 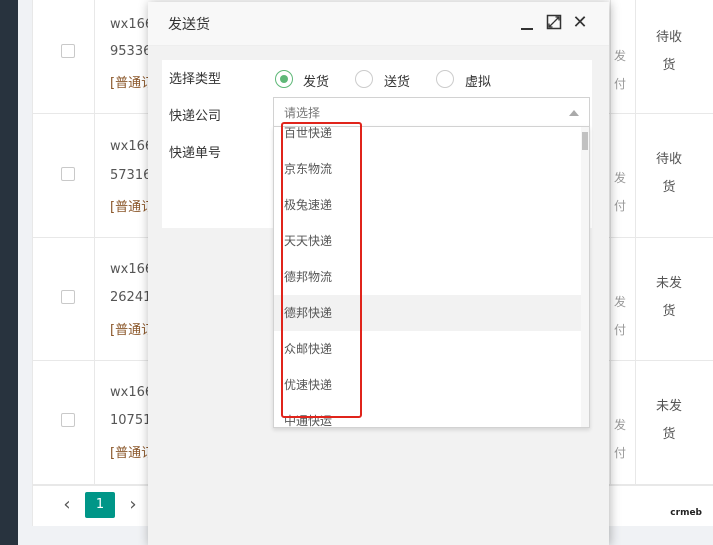 I want to click on courier-option: 德邦物流, so click(x=427, y=277).